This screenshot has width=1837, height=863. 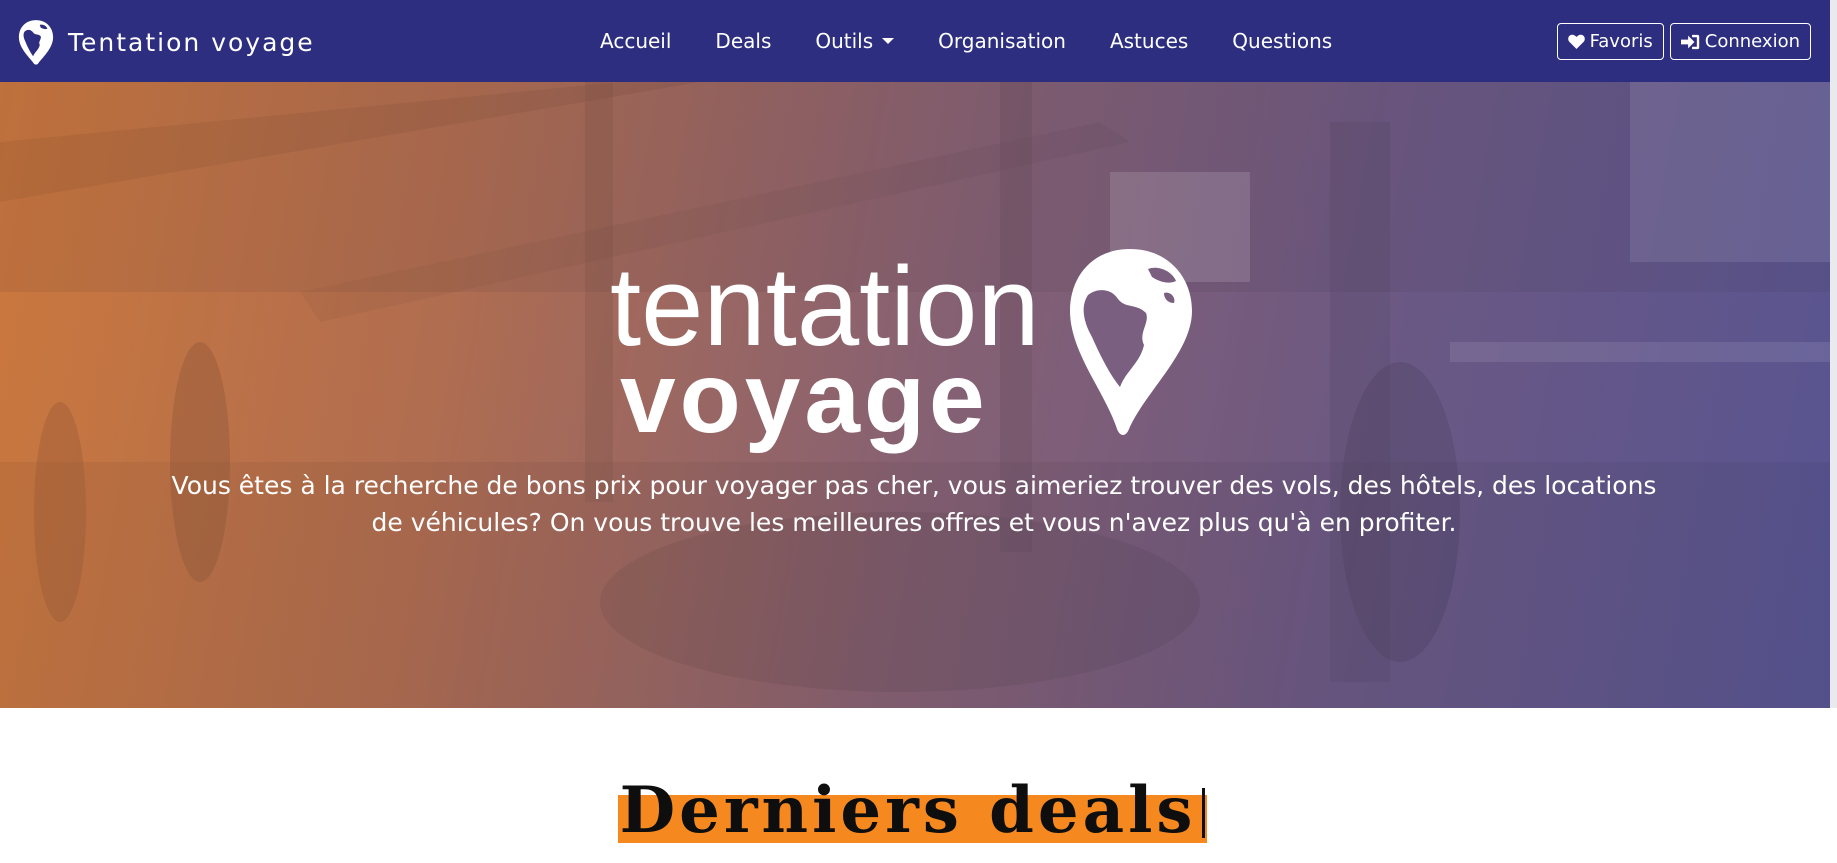 I want to click on typing-cursor, so click(x=1204, y=813).